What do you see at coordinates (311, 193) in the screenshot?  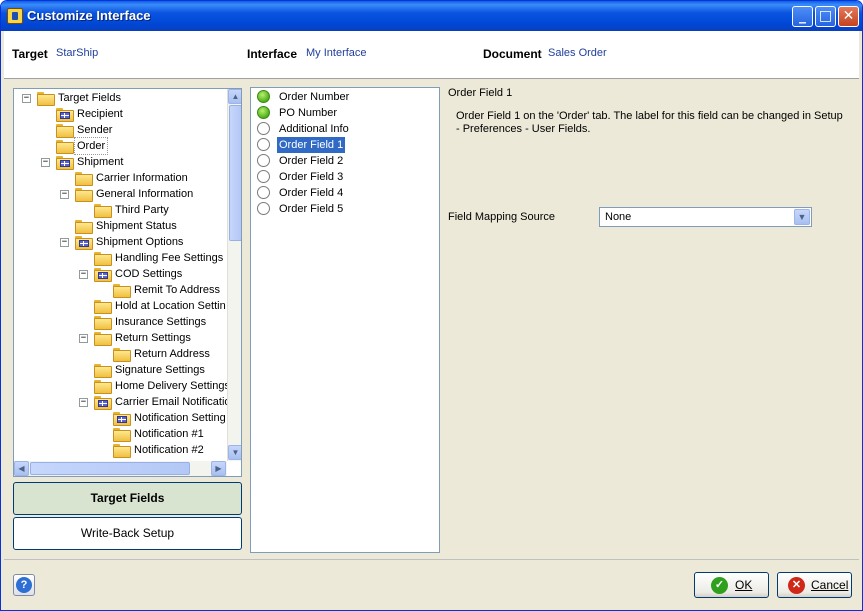 I see `field-item-label: Order Field 4` at bounding box center [311, 193].